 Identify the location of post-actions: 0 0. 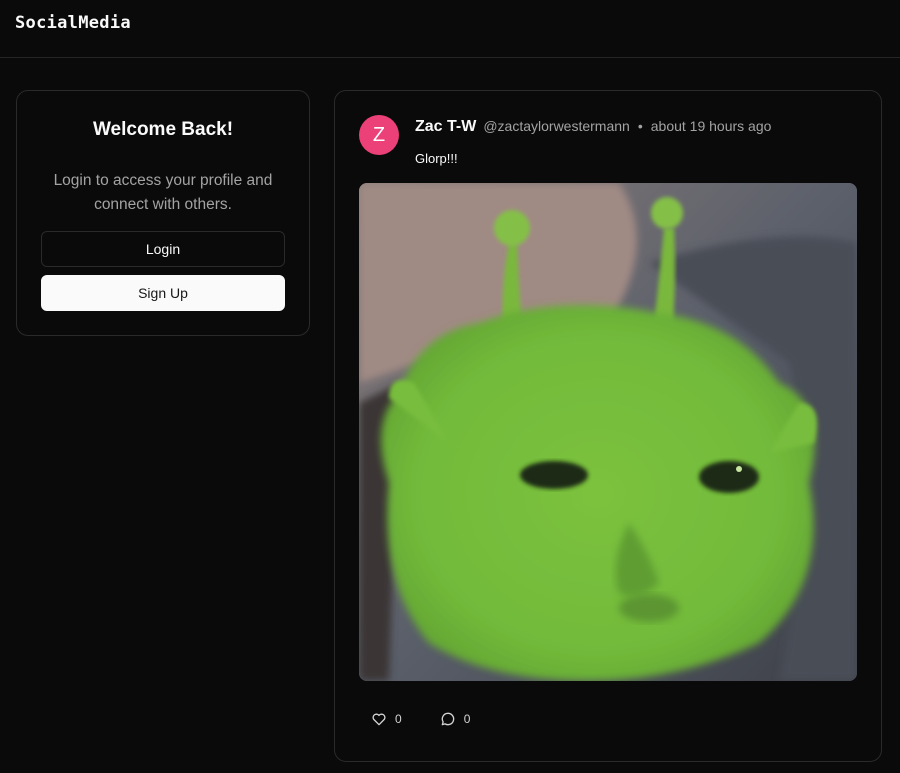
(439, 719).